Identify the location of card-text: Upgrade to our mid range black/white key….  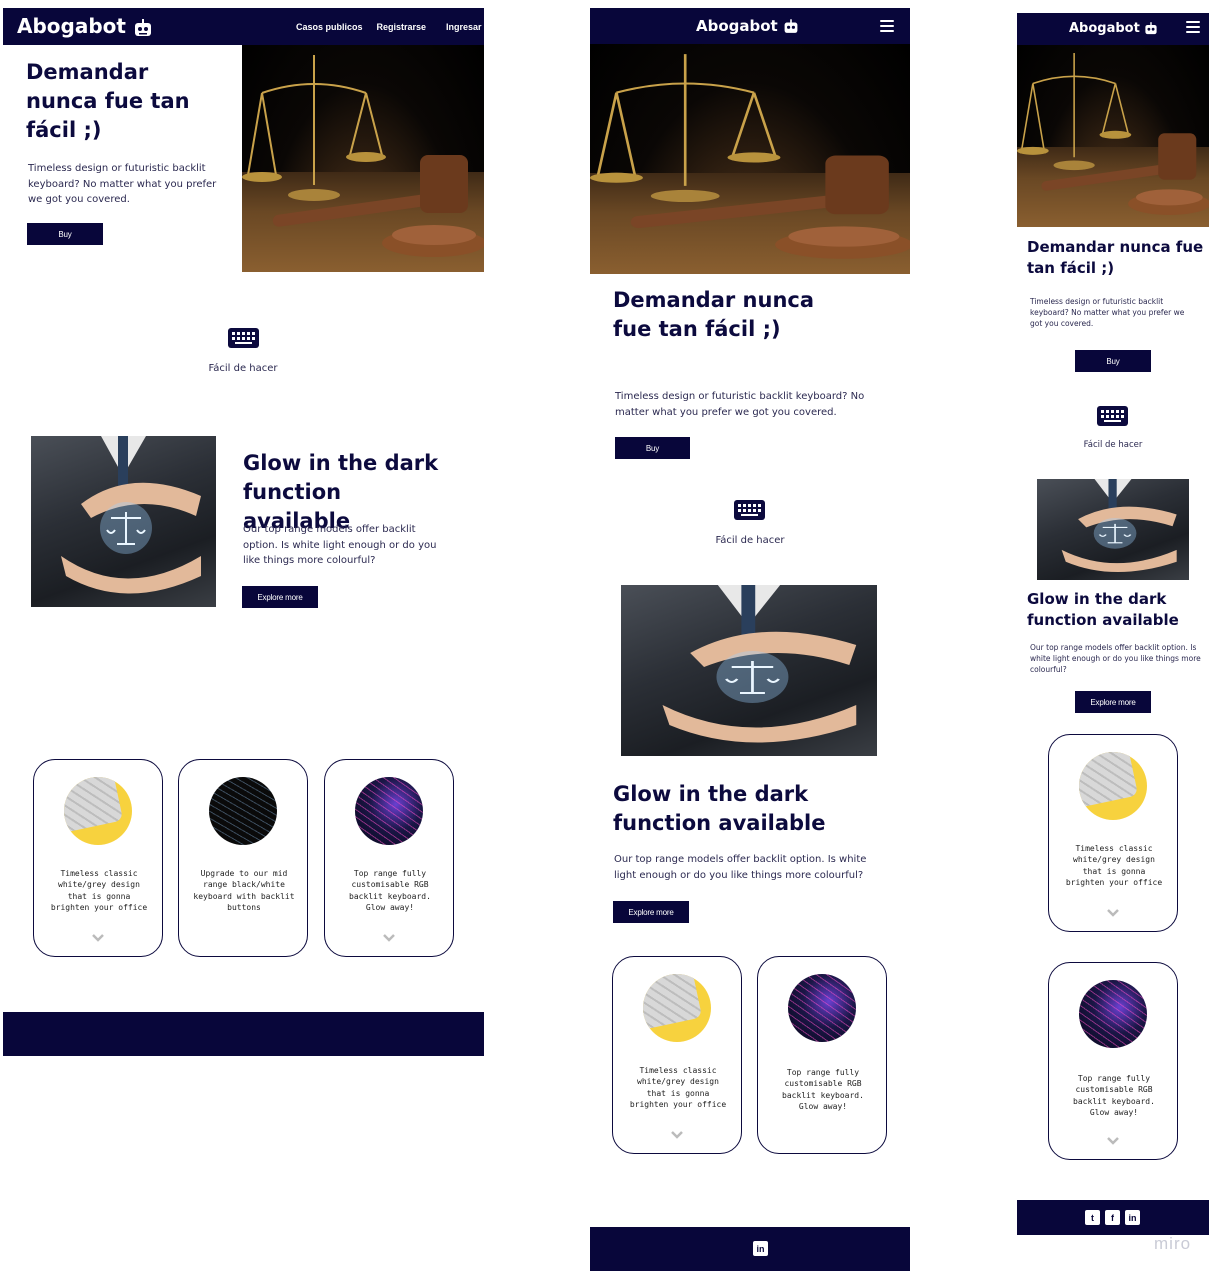
(244, 891).